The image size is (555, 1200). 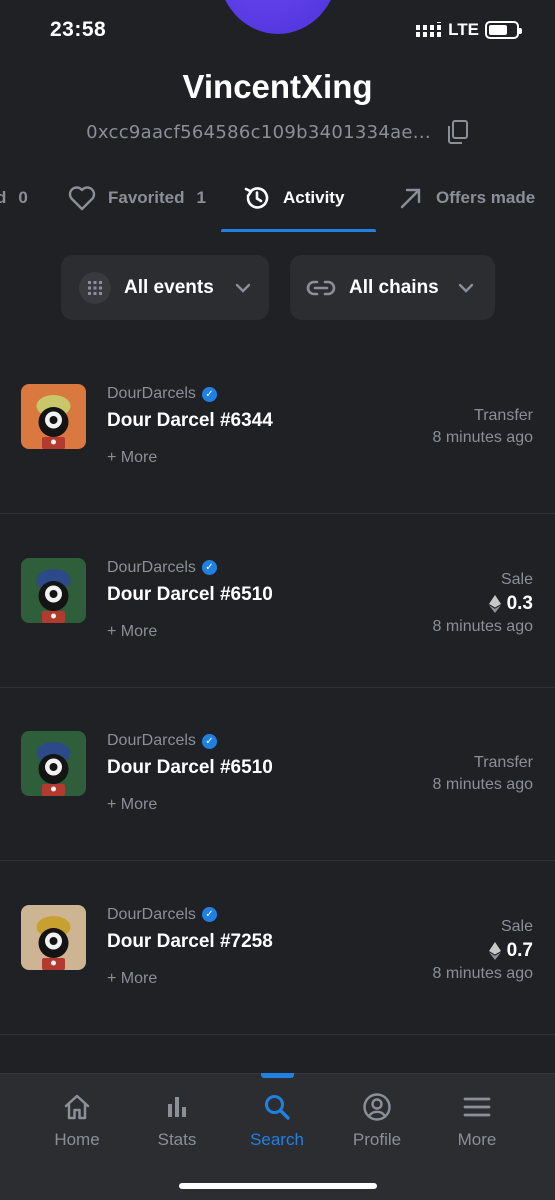 What do you see at coordinates (177, 1121) in the screenshot?
I see `nav-stats: Stats` at bounding box center [177, 1121].